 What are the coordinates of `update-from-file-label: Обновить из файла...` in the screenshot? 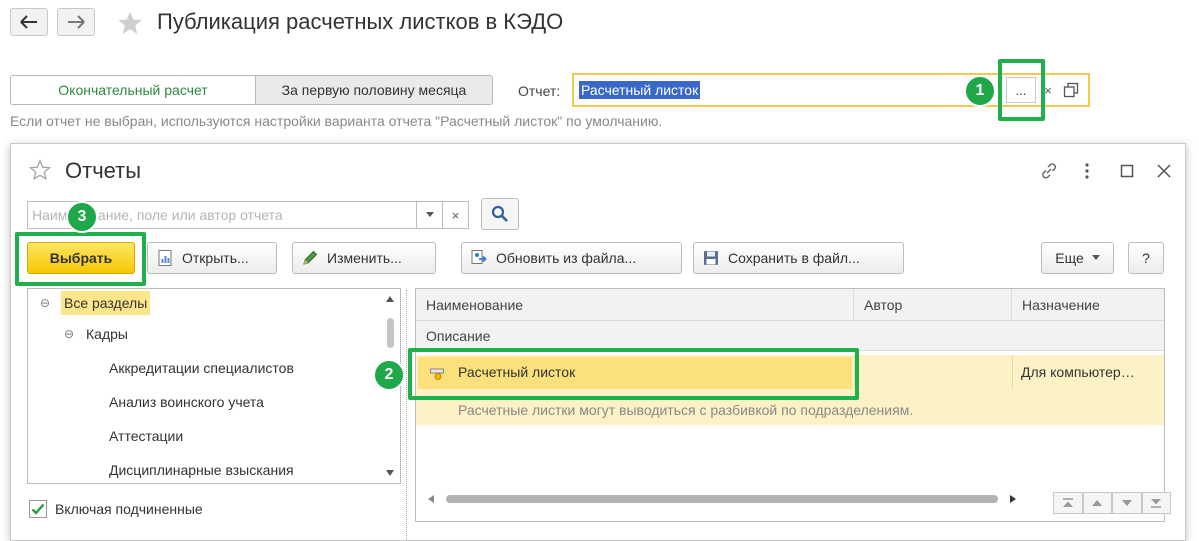 It's located at (566, 258).